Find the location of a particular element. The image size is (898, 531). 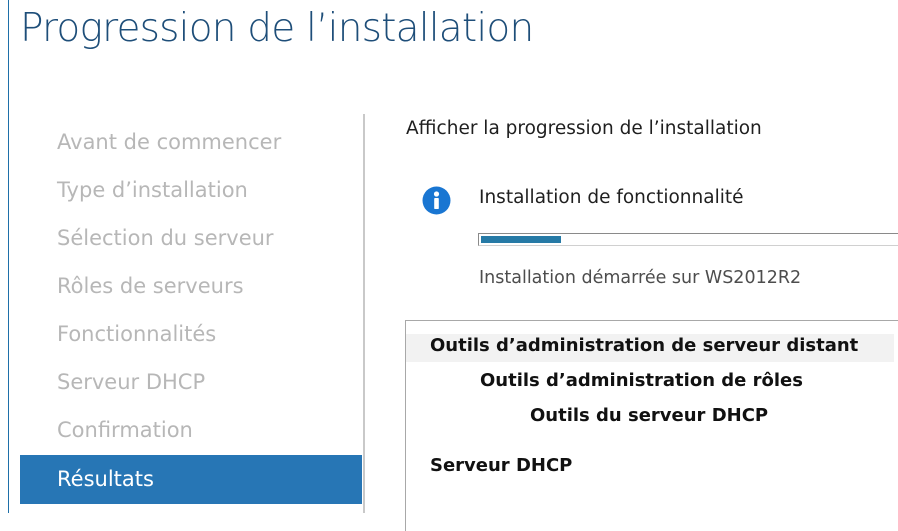

nav-item-dhcp-server: Serveur DHCP is located at coordinates (191, 382).